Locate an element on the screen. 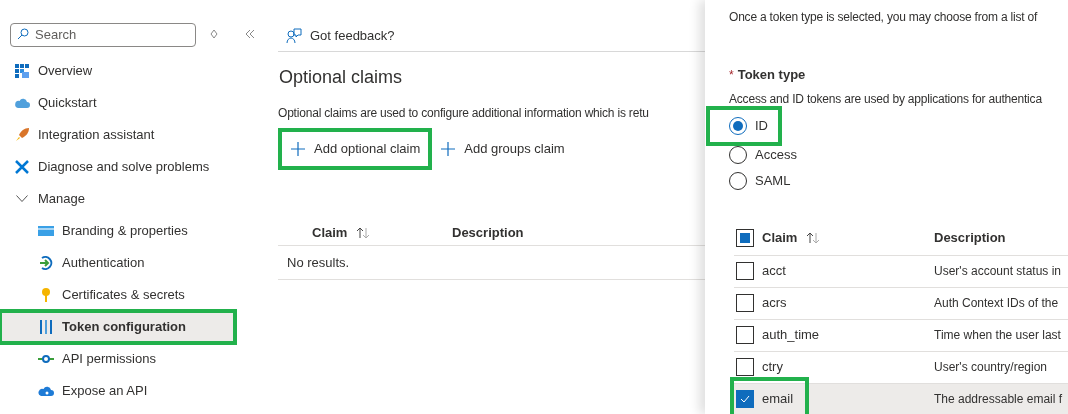 Image resolution: width=1068 pixels, height=414 pixels. bars-icon is located at coordinates (46, 326).